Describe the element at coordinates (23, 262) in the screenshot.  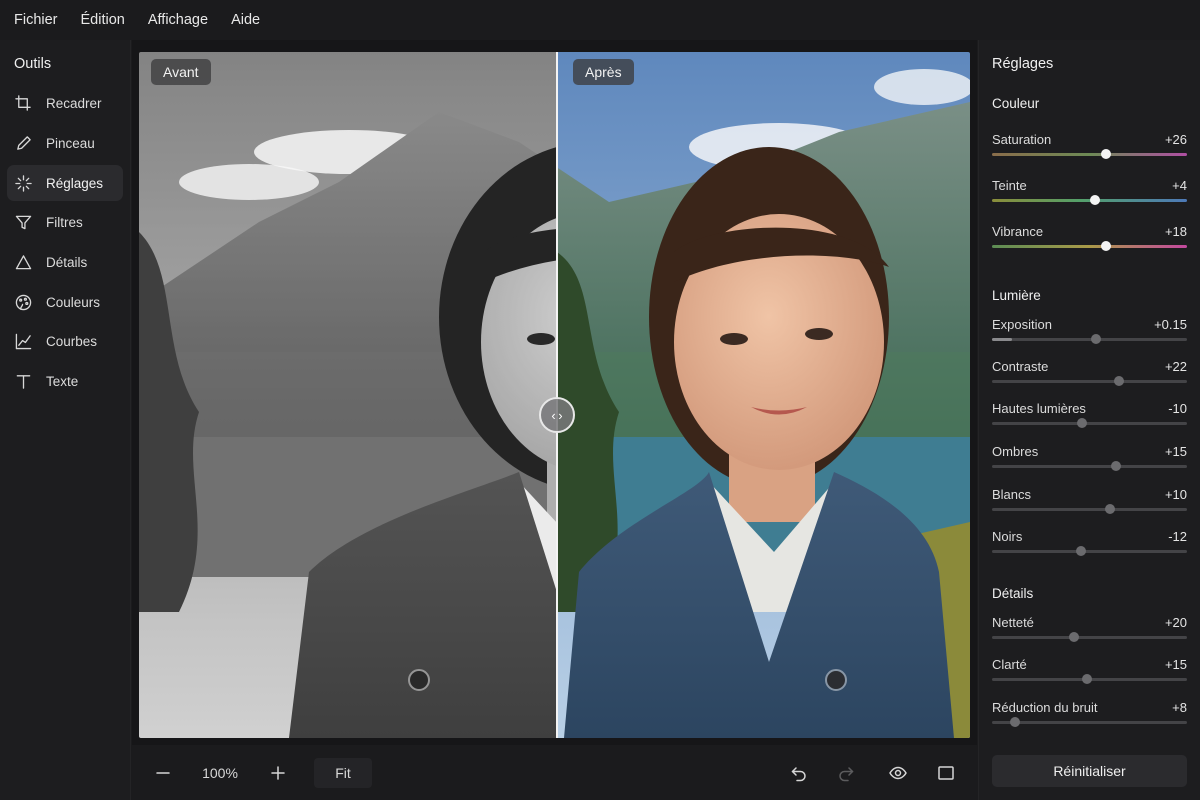
I see `triangle-icon` at that location.